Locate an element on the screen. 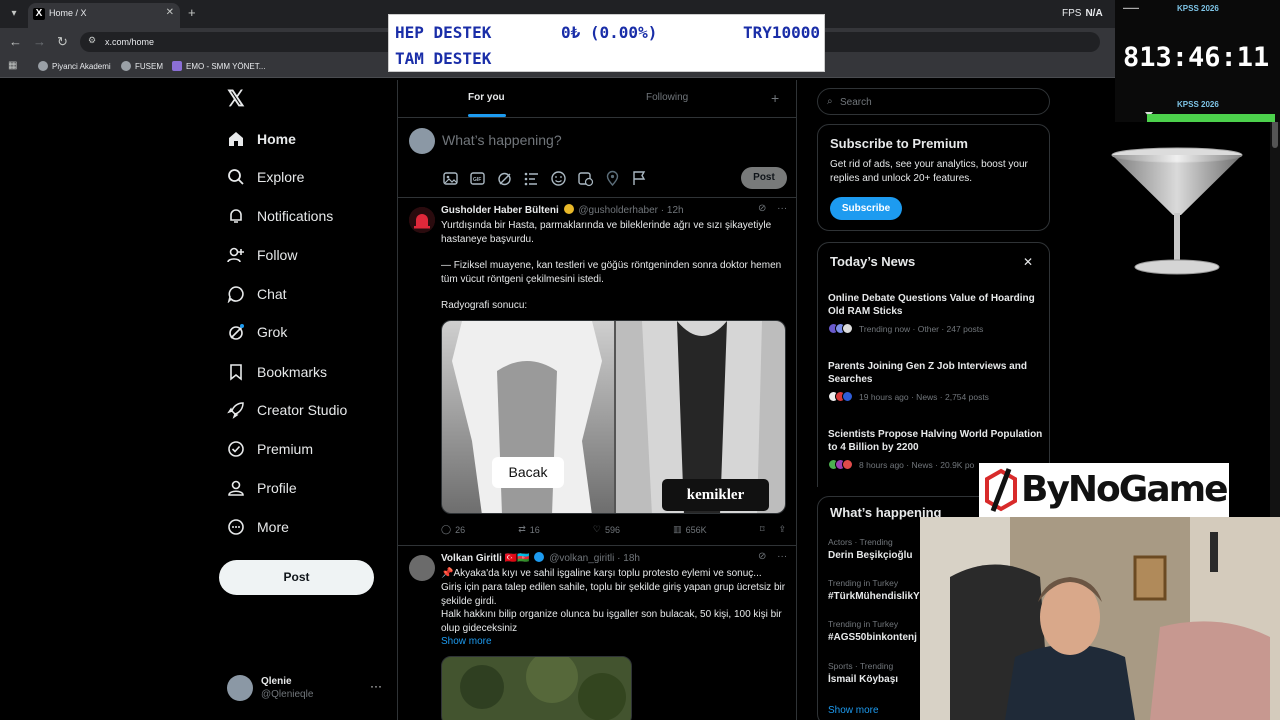  reply-count: 26 is located at coordinates (460, 529).